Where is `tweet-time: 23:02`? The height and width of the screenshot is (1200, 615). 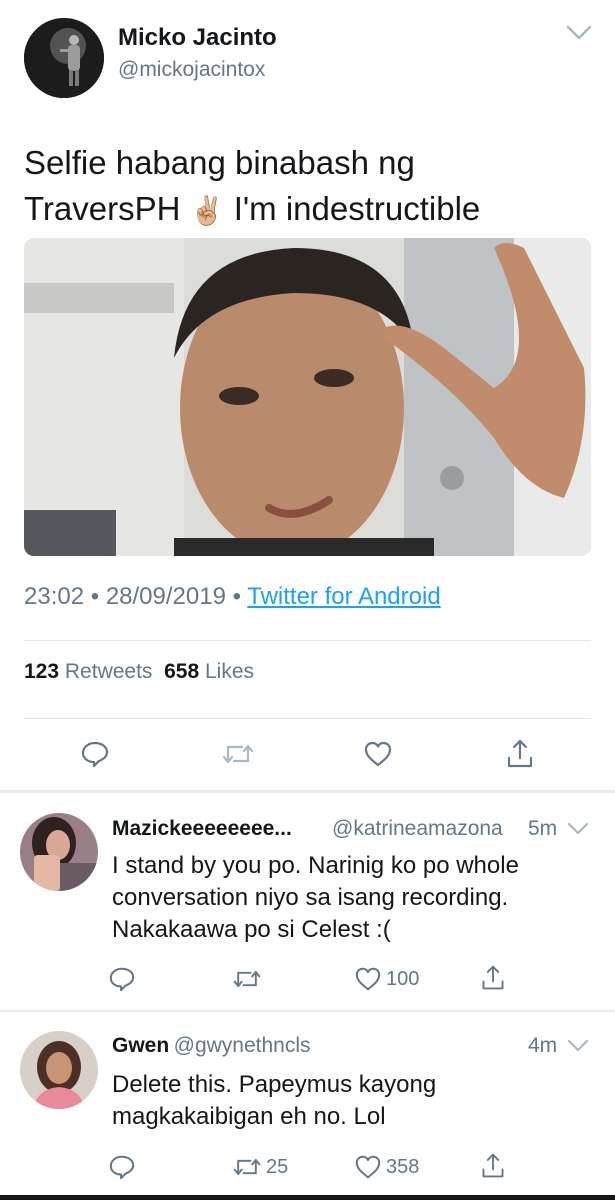
tweet-time: 23:02 is located at coordinates (54, 596).